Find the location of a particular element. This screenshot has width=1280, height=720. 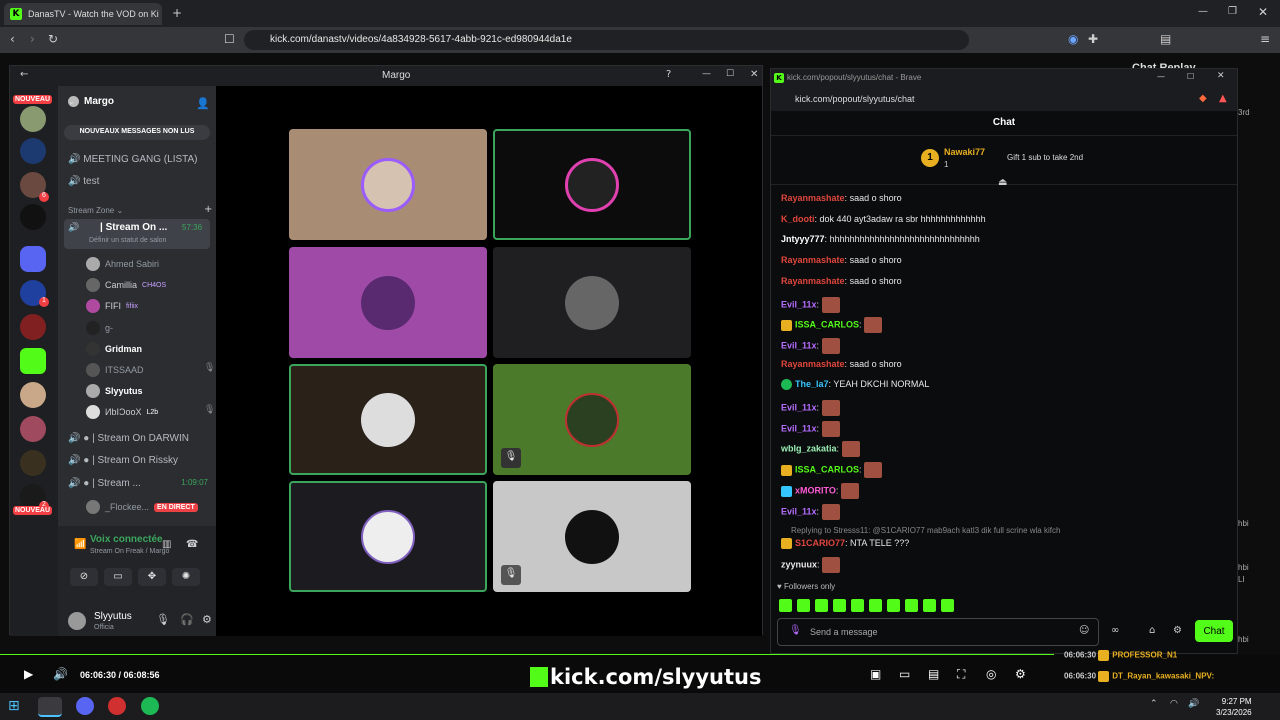

chat-username: The_la7 is located at coordinates (812, 384).